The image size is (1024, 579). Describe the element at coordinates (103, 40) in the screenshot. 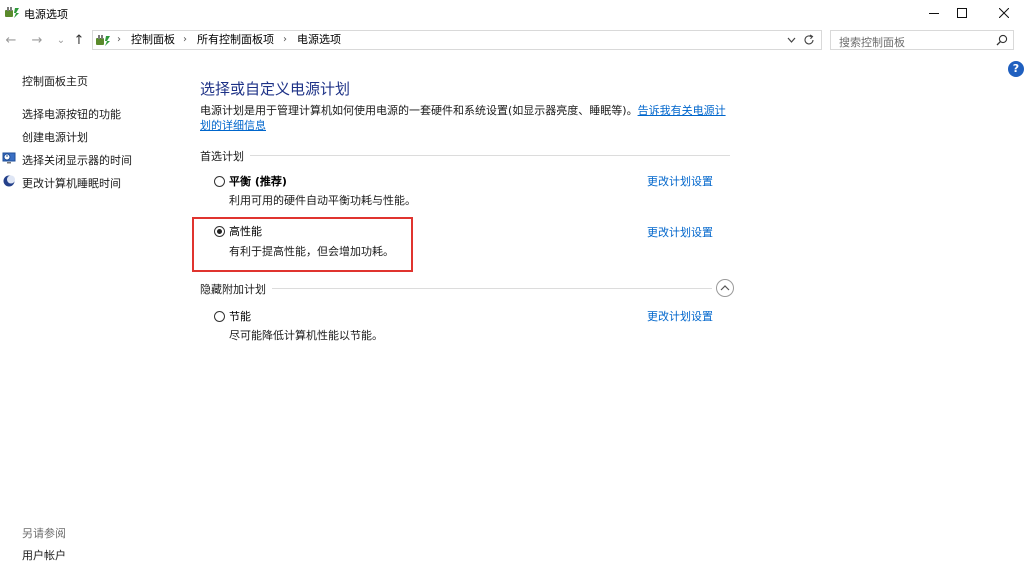

I see `control-panel-icon` at that location.